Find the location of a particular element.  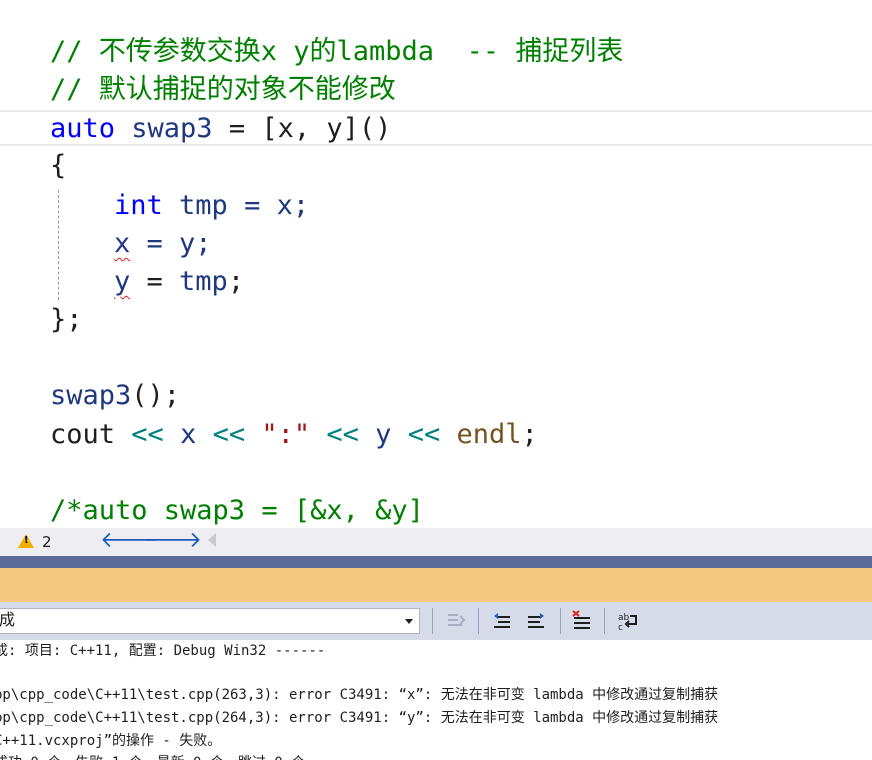

svg-text: c is located at coordinates (620, 627).